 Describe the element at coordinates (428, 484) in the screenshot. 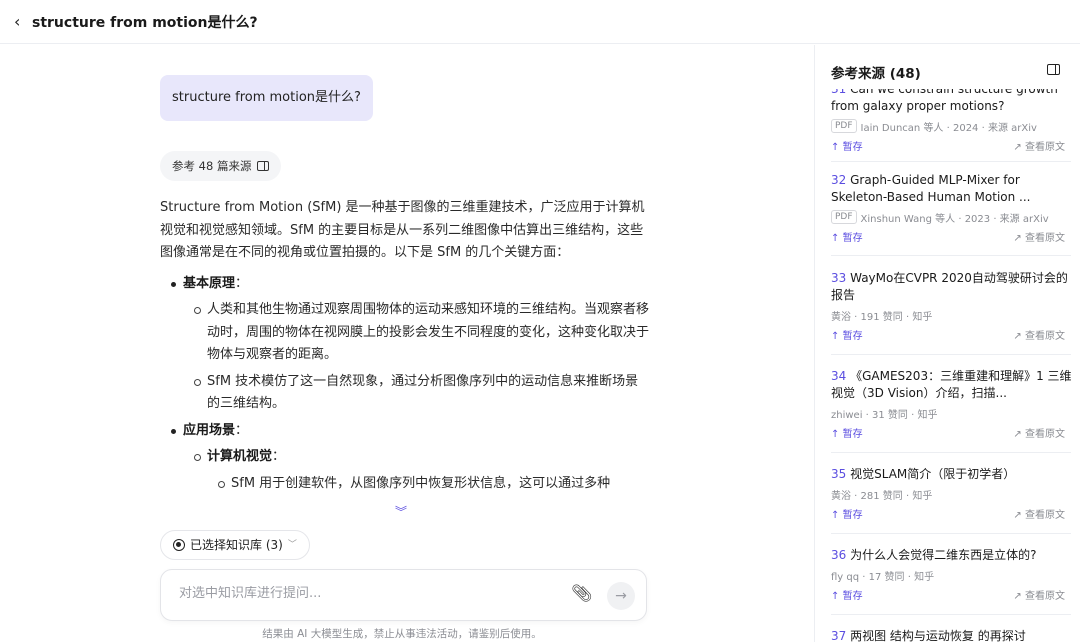

I see `sub-sub-list: SfM 用于创建软件，从图像序列中恢复形状信息，这可以通过多种` at that location.